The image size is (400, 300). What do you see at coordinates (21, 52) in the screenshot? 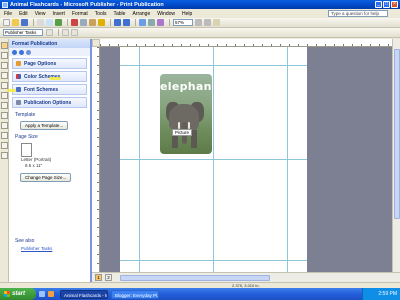
I see `forward-icon` at bounding box center [21, 52].